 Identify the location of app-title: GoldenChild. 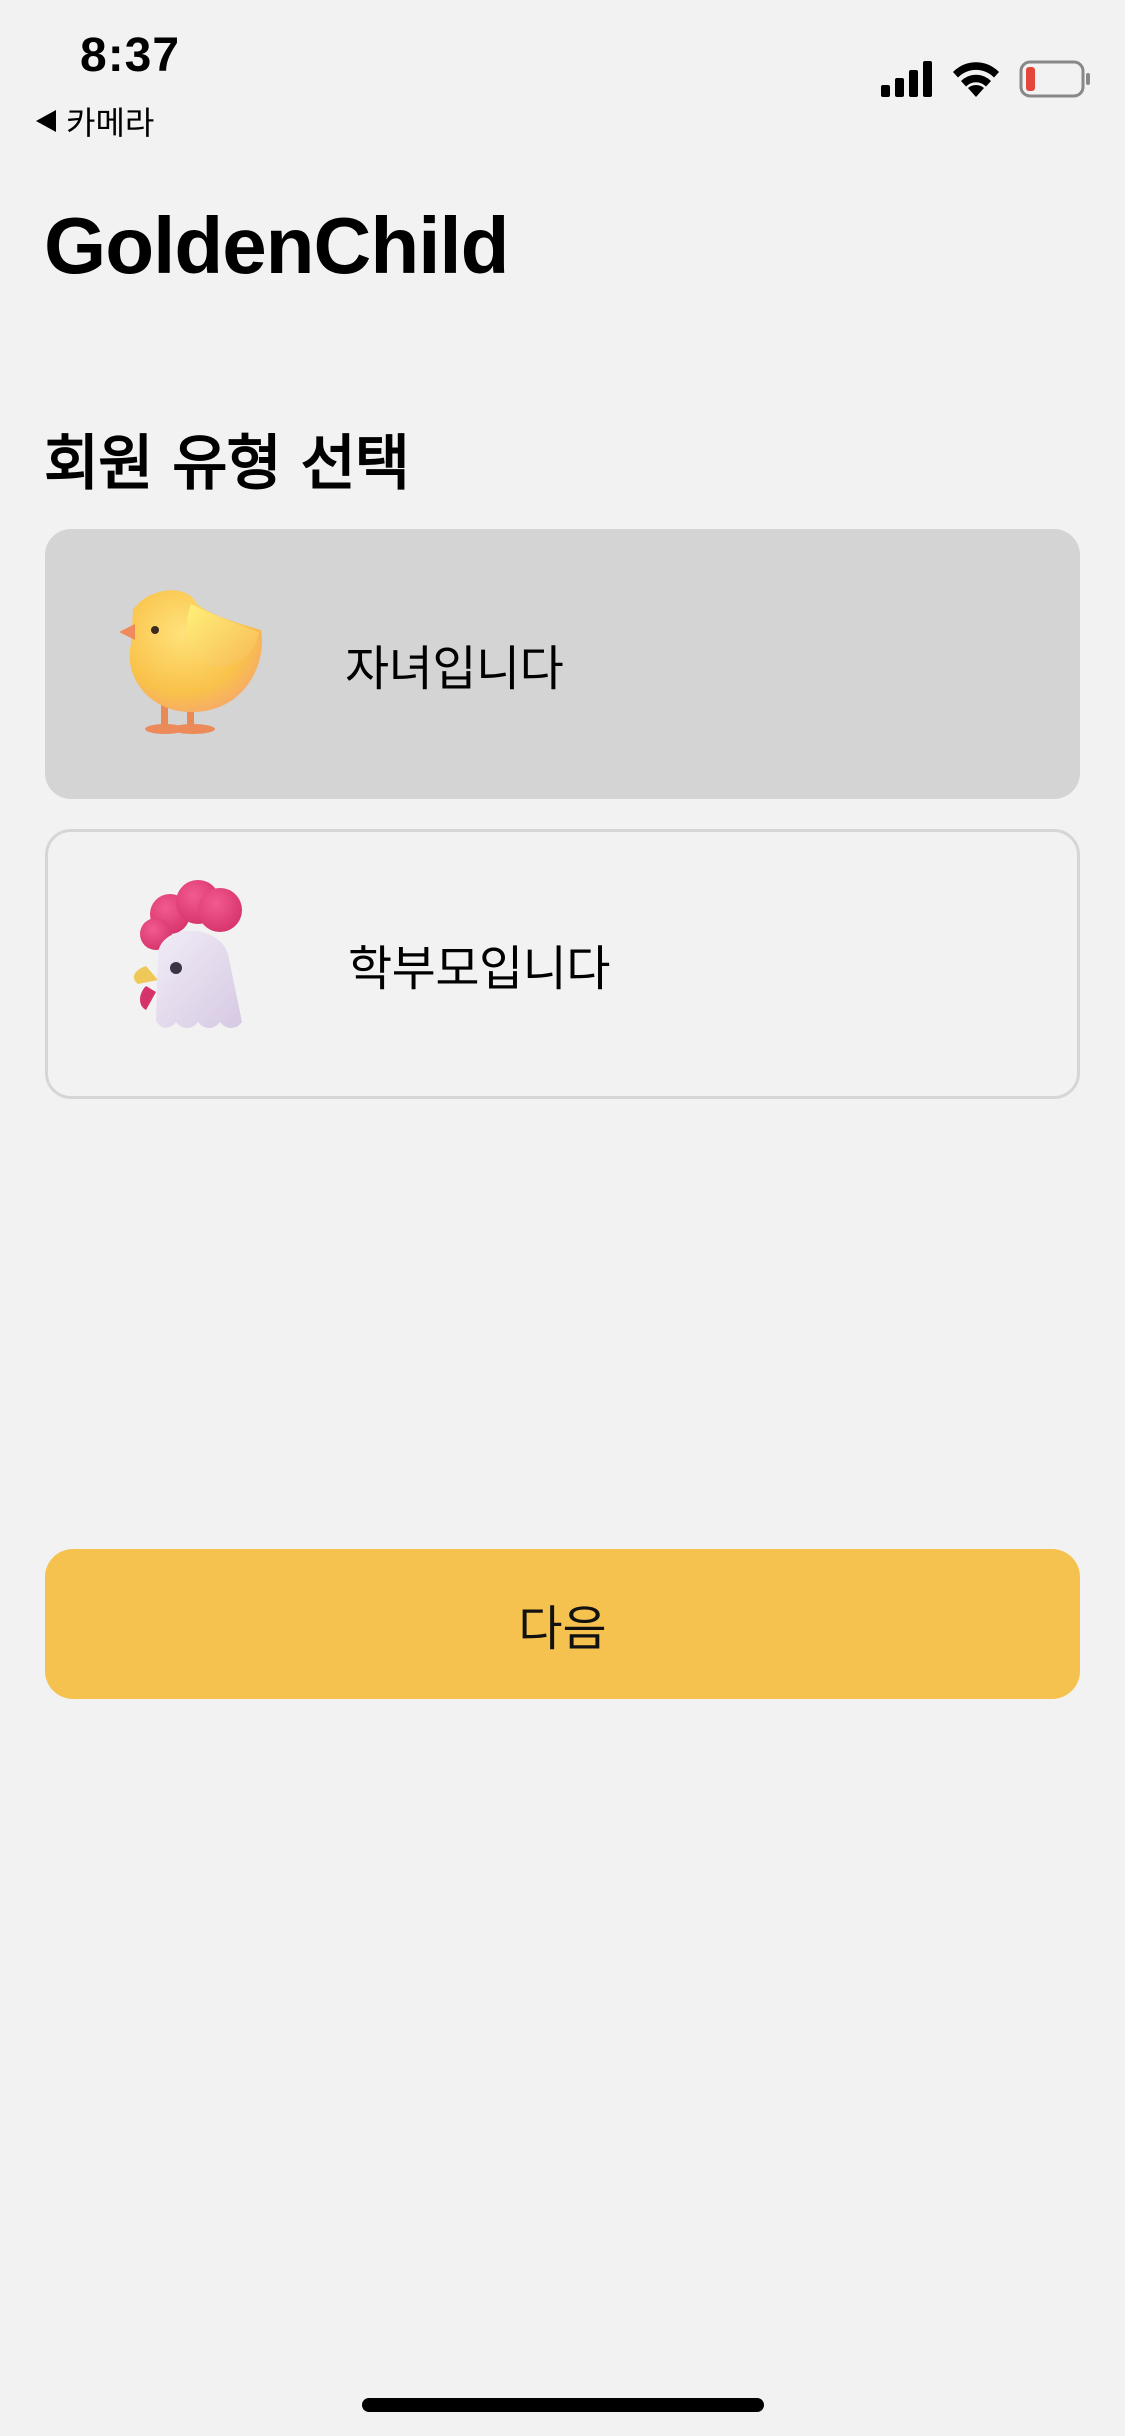
(277, 245).